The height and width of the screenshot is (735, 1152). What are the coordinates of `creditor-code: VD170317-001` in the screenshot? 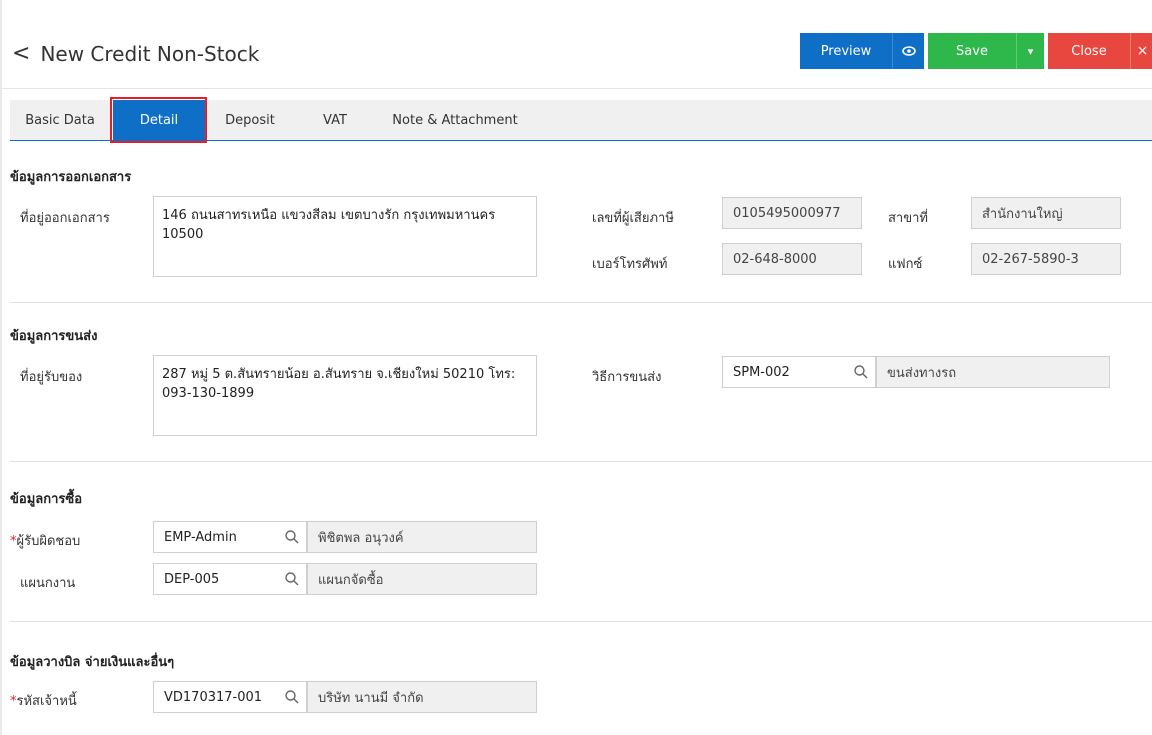 It's located at (213, 697).